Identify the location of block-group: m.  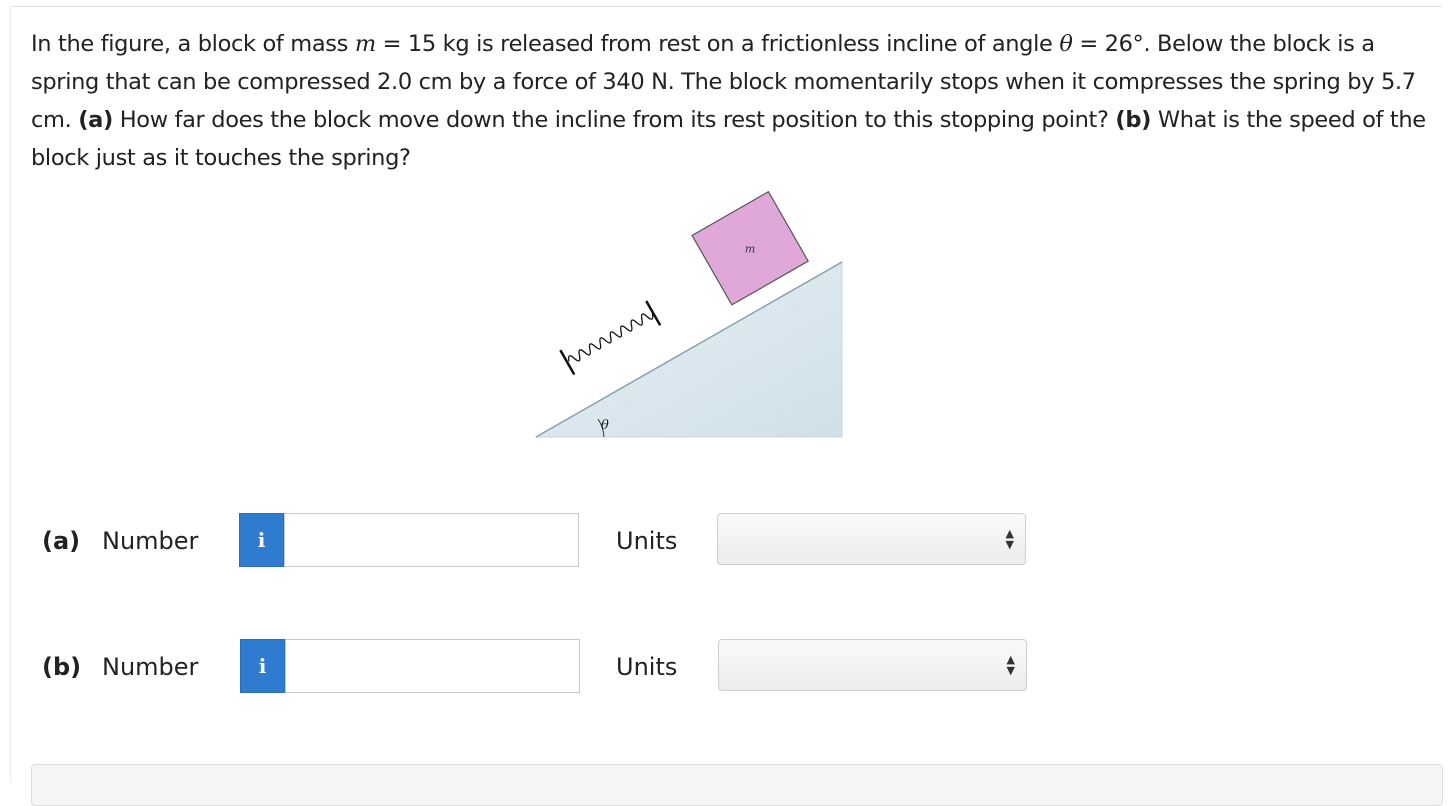
(750, 248).